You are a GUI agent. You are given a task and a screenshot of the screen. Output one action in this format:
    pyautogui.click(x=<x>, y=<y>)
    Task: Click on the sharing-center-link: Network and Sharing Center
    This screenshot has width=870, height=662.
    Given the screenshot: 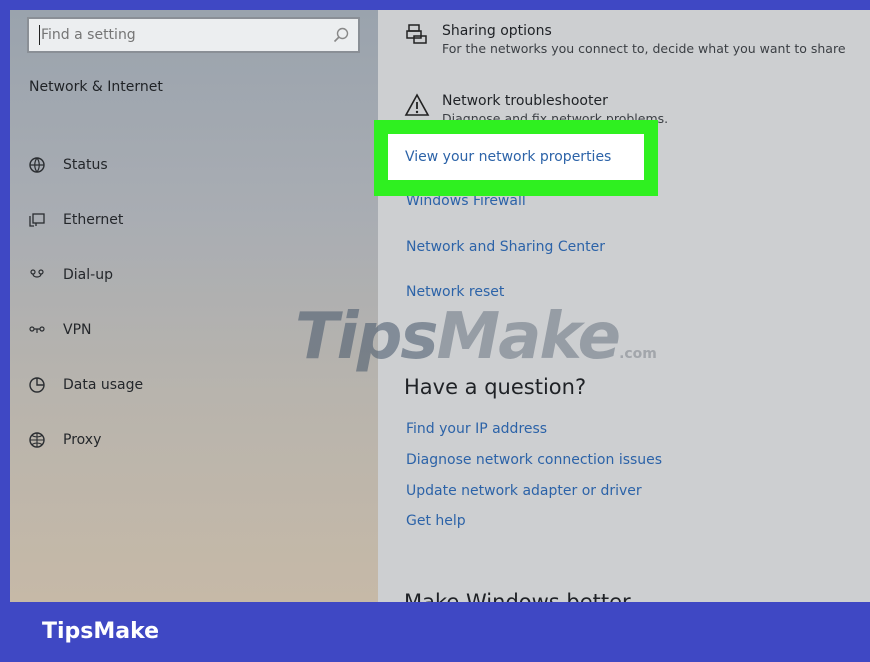 What is the action you would take?
    pyautogui.click(x=505, y=247)
    